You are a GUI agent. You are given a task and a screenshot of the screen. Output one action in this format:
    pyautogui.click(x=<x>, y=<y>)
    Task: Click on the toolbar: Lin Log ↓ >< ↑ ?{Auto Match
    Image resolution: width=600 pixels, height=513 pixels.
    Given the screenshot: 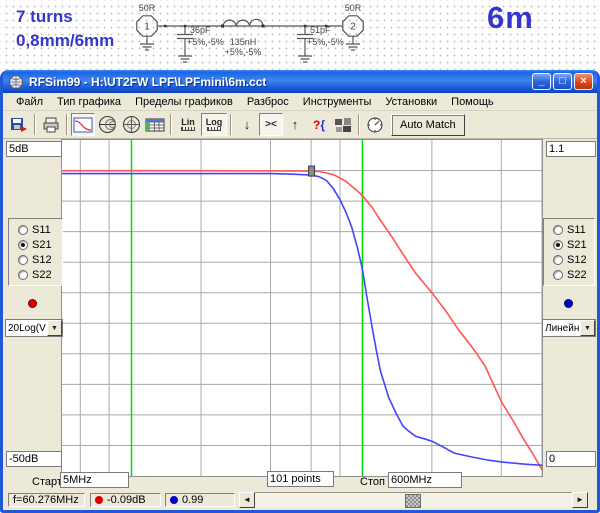 What is the action you would take?
    pyautogui.click(x=300, y=125)
    